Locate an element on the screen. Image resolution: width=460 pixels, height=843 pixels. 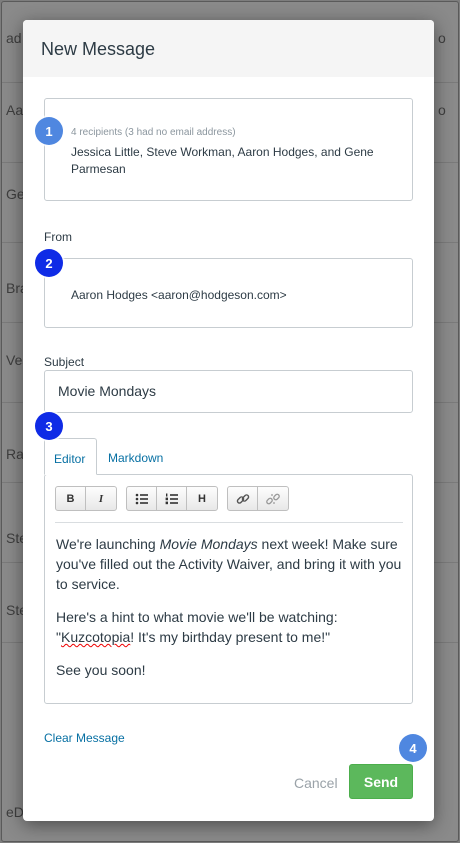
modal-header: New Message is located at coordinates (228, 48).